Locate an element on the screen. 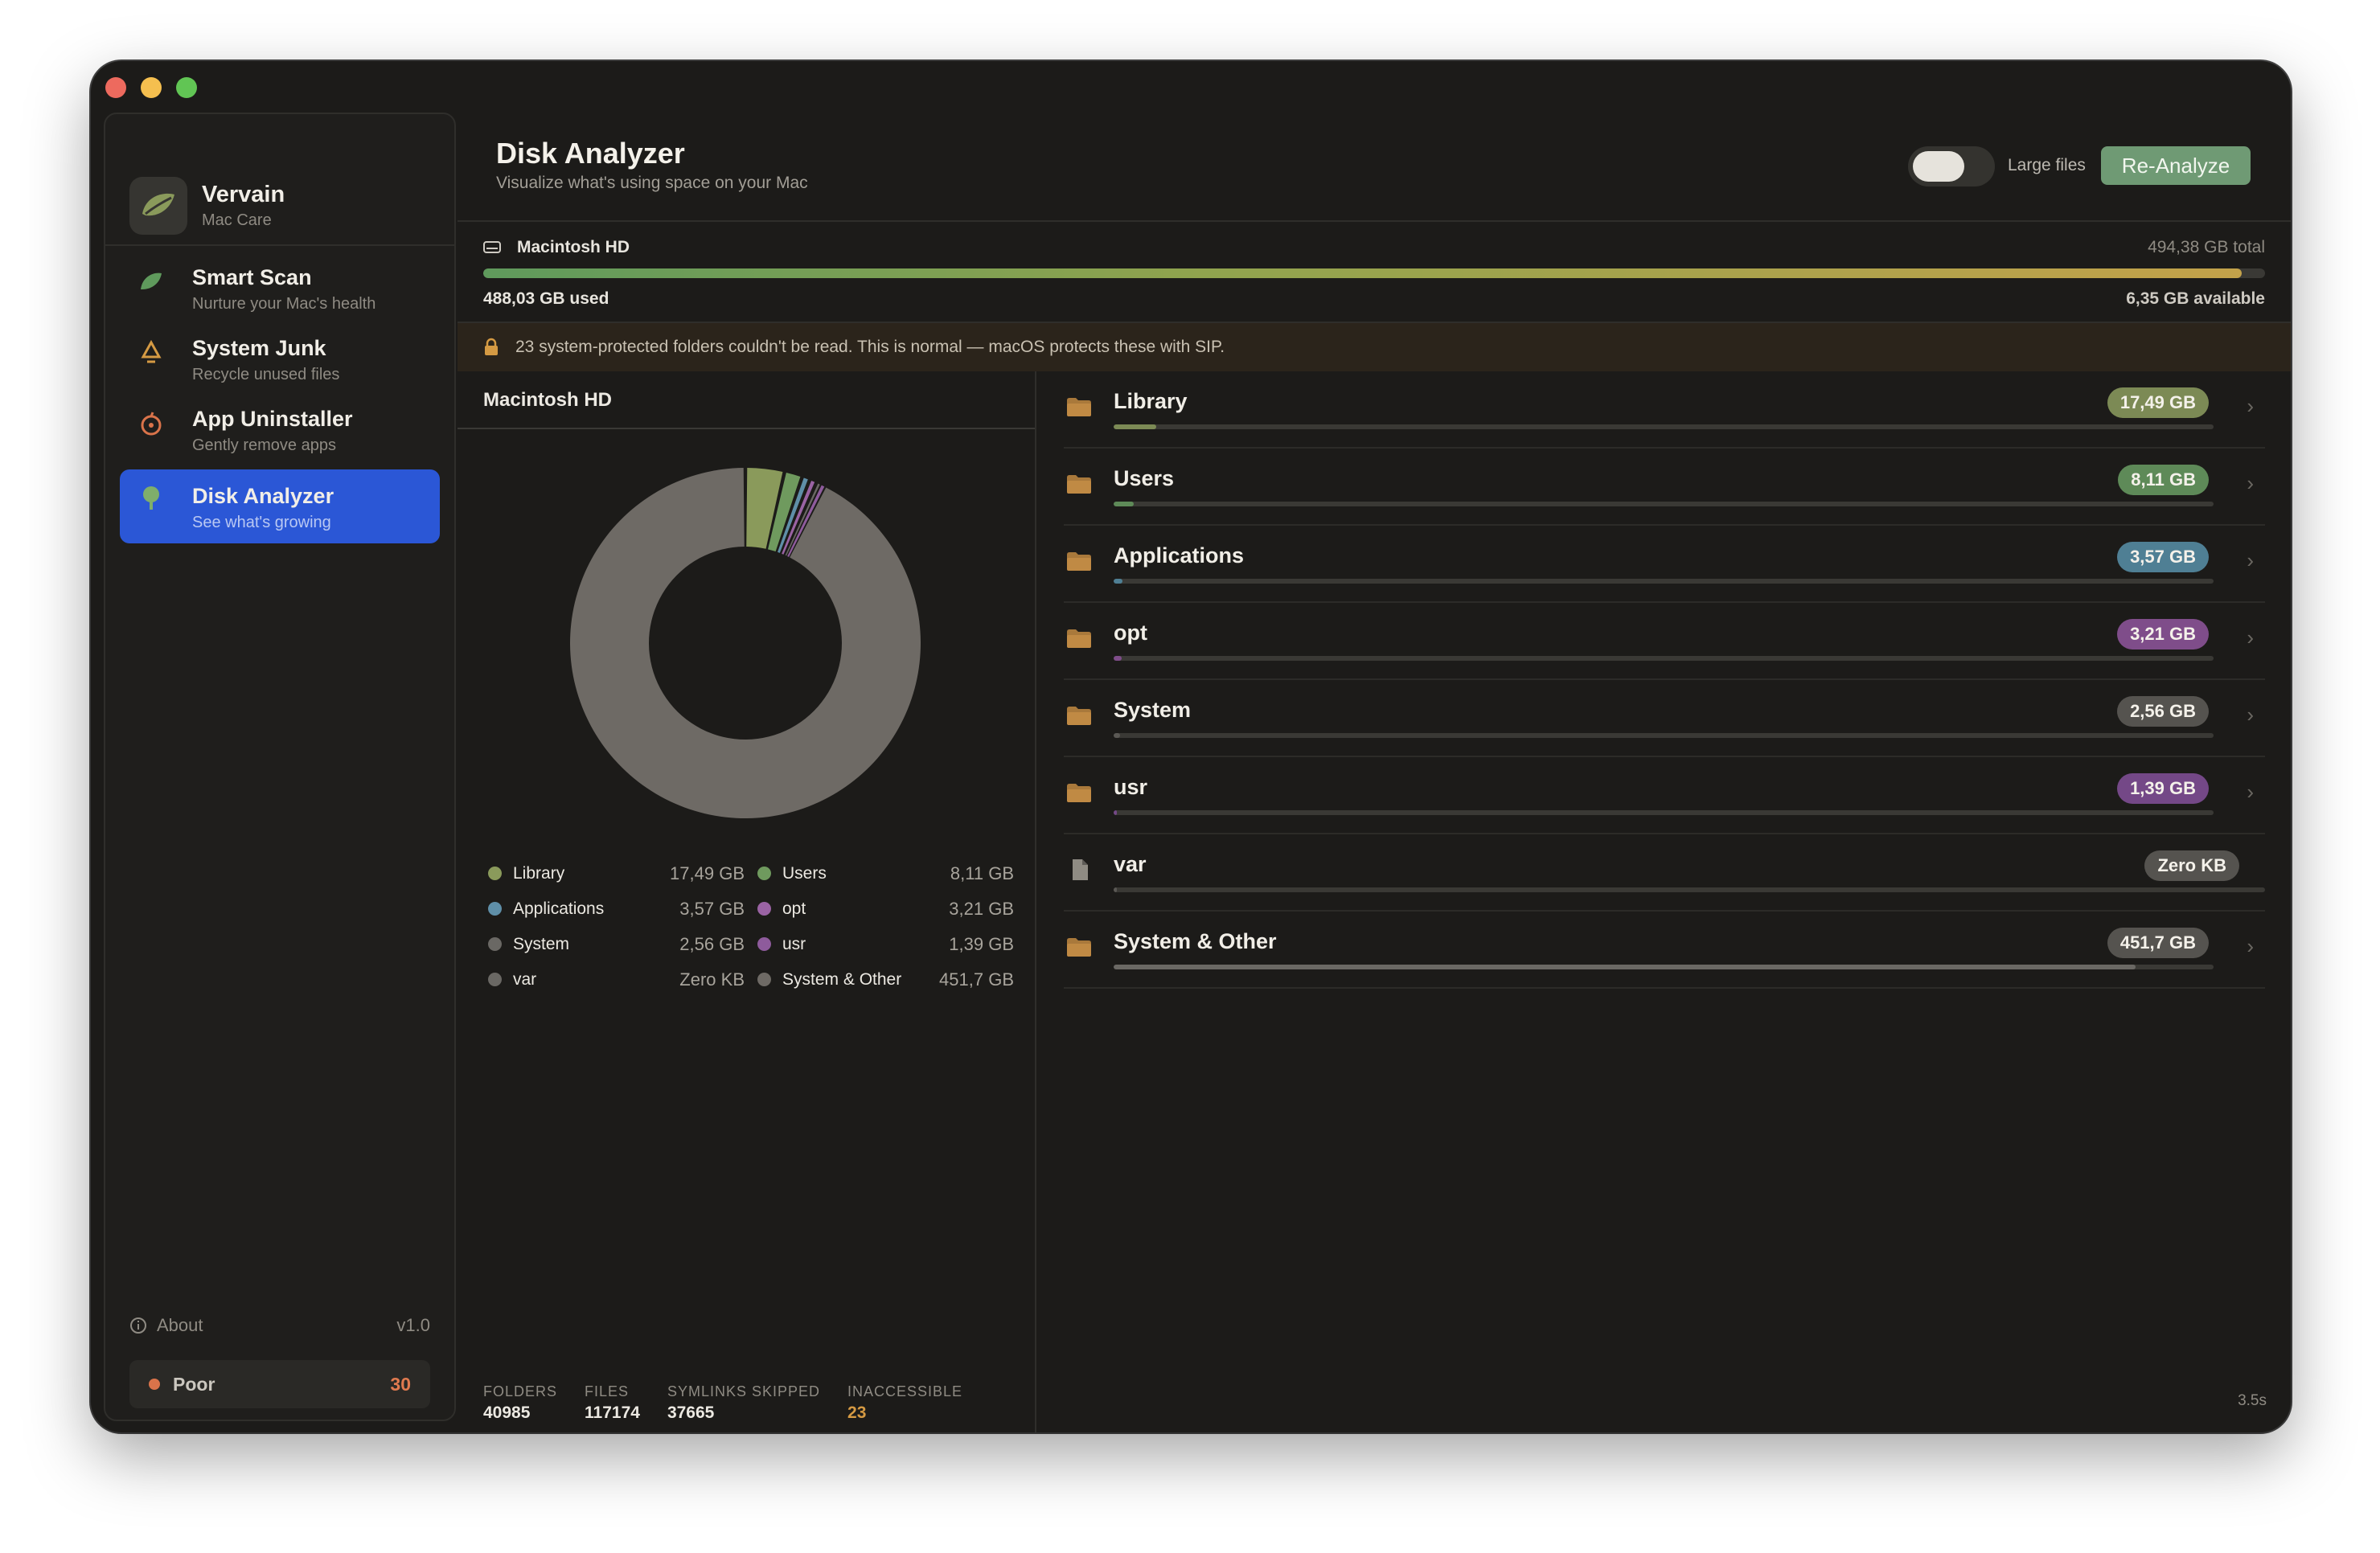 The height and width of the screenshot is (1553, 2380). disk-donut-chart is located at coordinates (745, 643).